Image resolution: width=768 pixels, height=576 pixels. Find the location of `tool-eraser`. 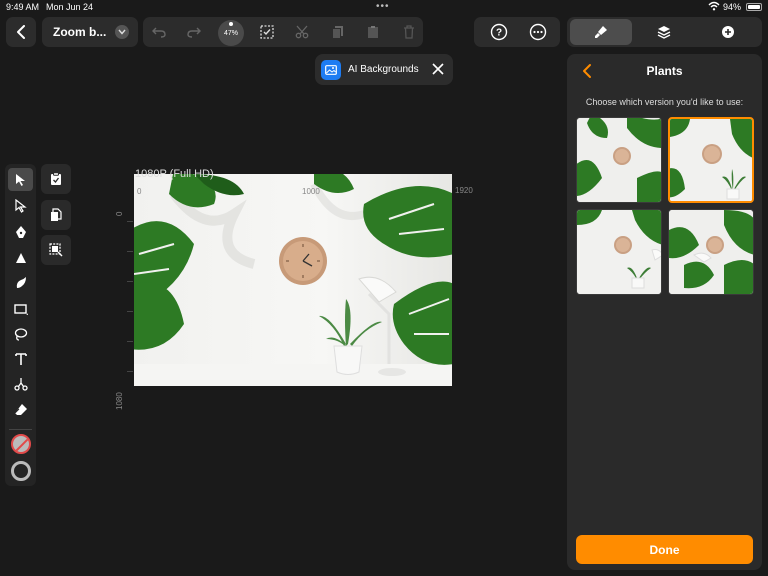

tool-eraser is located at coordinates (20, 408).